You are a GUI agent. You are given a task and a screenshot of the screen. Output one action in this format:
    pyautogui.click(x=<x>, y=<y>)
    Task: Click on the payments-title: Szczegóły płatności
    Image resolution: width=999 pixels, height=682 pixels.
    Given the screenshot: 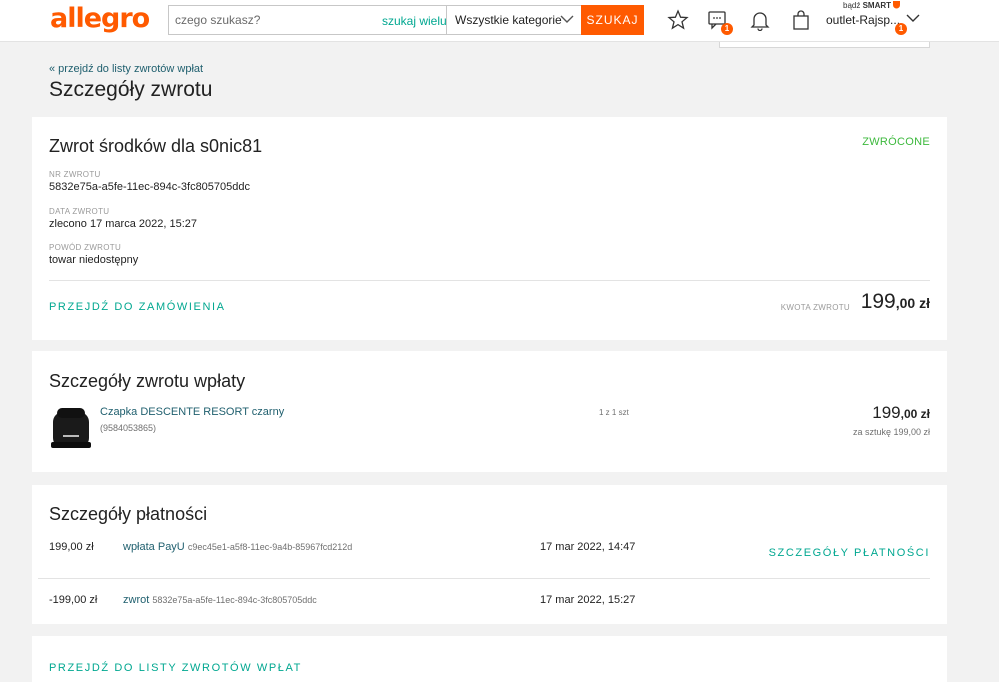 What is the action you would take?
    pyautogui.click(x=128, y=514)
    